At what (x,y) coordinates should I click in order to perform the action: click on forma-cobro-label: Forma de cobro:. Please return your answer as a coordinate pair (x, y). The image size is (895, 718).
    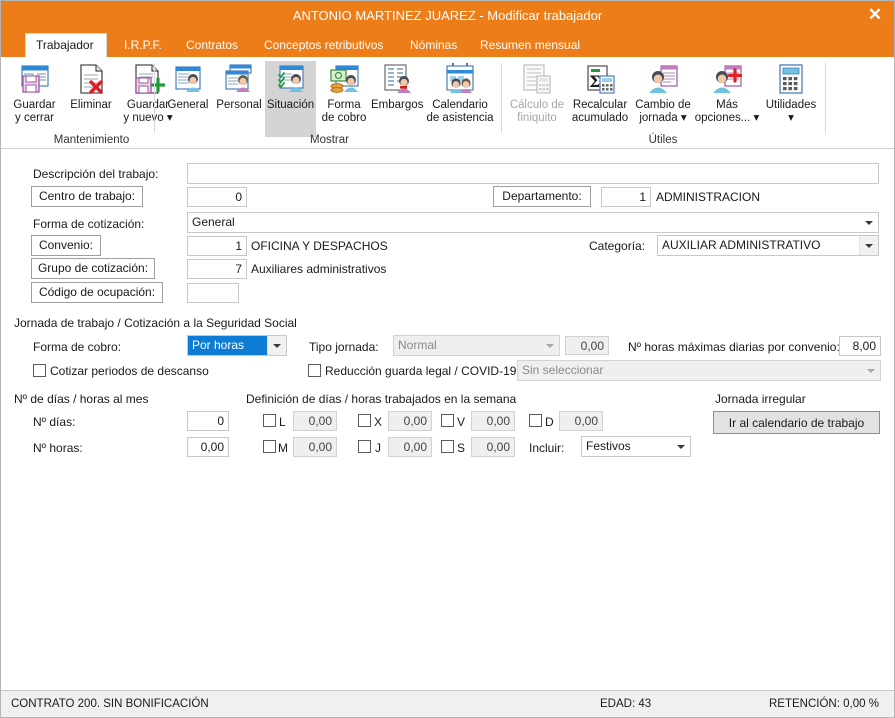
    Looking at the image, I should click on (77, 347).